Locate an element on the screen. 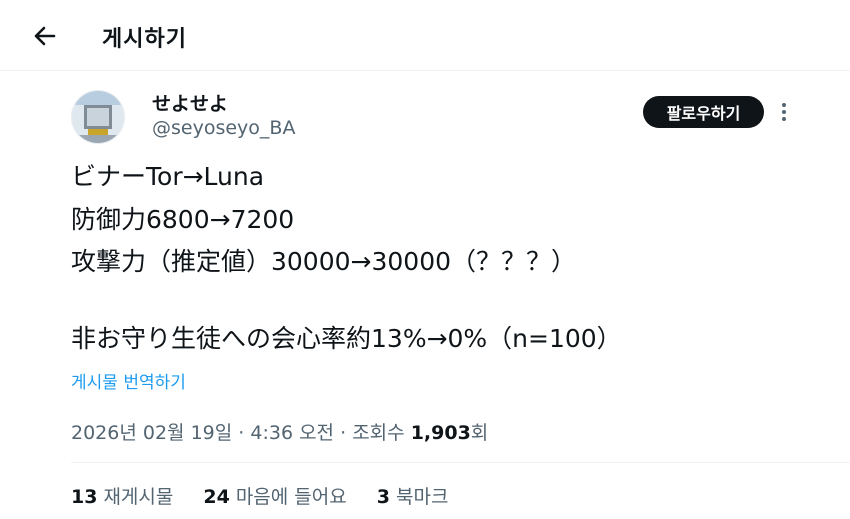 The image size is (850, 519). display-name: せよせよ is located at coordinates (190, 102).